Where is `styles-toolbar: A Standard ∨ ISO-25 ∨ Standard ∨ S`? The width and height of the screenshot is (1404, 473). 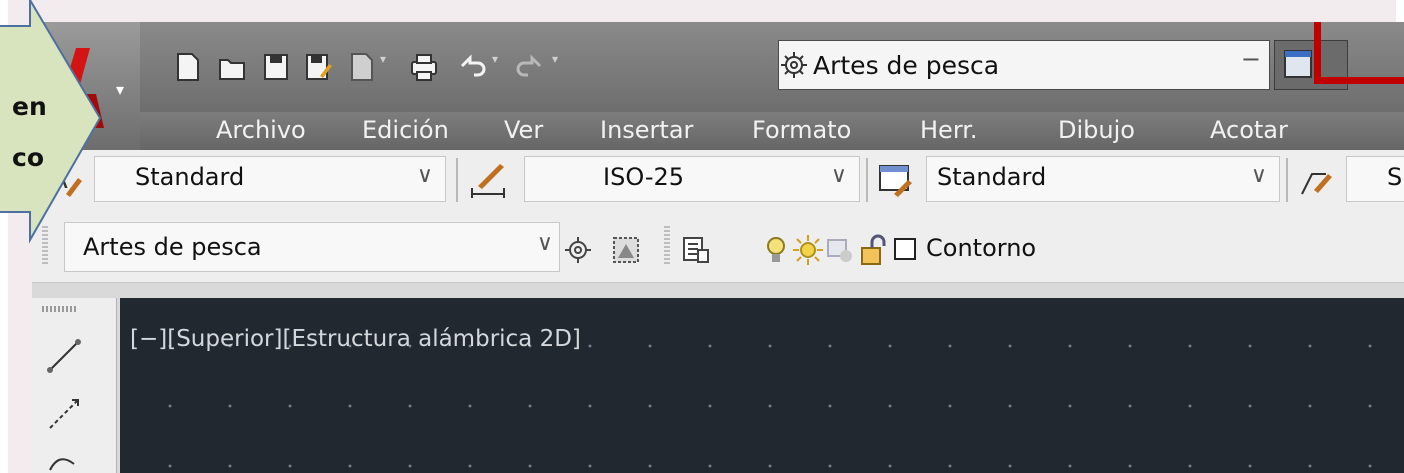 styles-toolbar: A Standard ∨ ISO-25 ∨ Standard ∨ S is located at coordinates (718, 180).